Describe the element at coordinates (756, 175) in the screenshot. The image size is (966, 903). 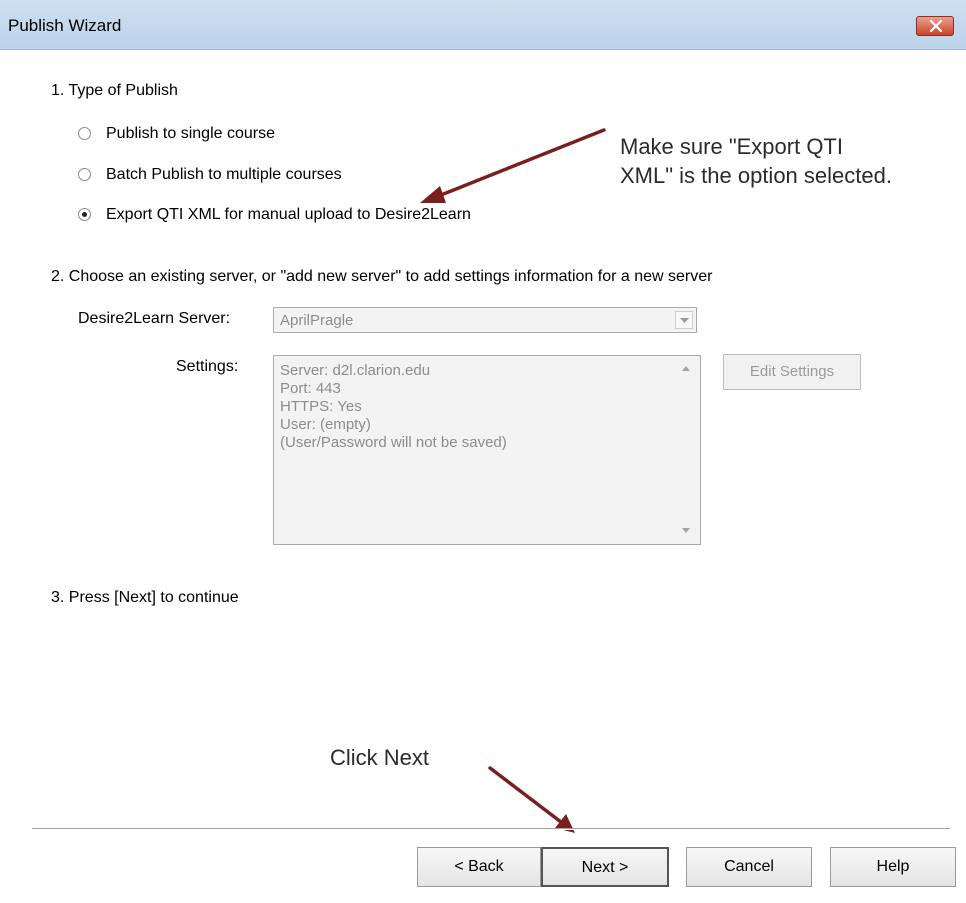
I see `annotation-qti-line2: XML" is the option selected.` at that location.